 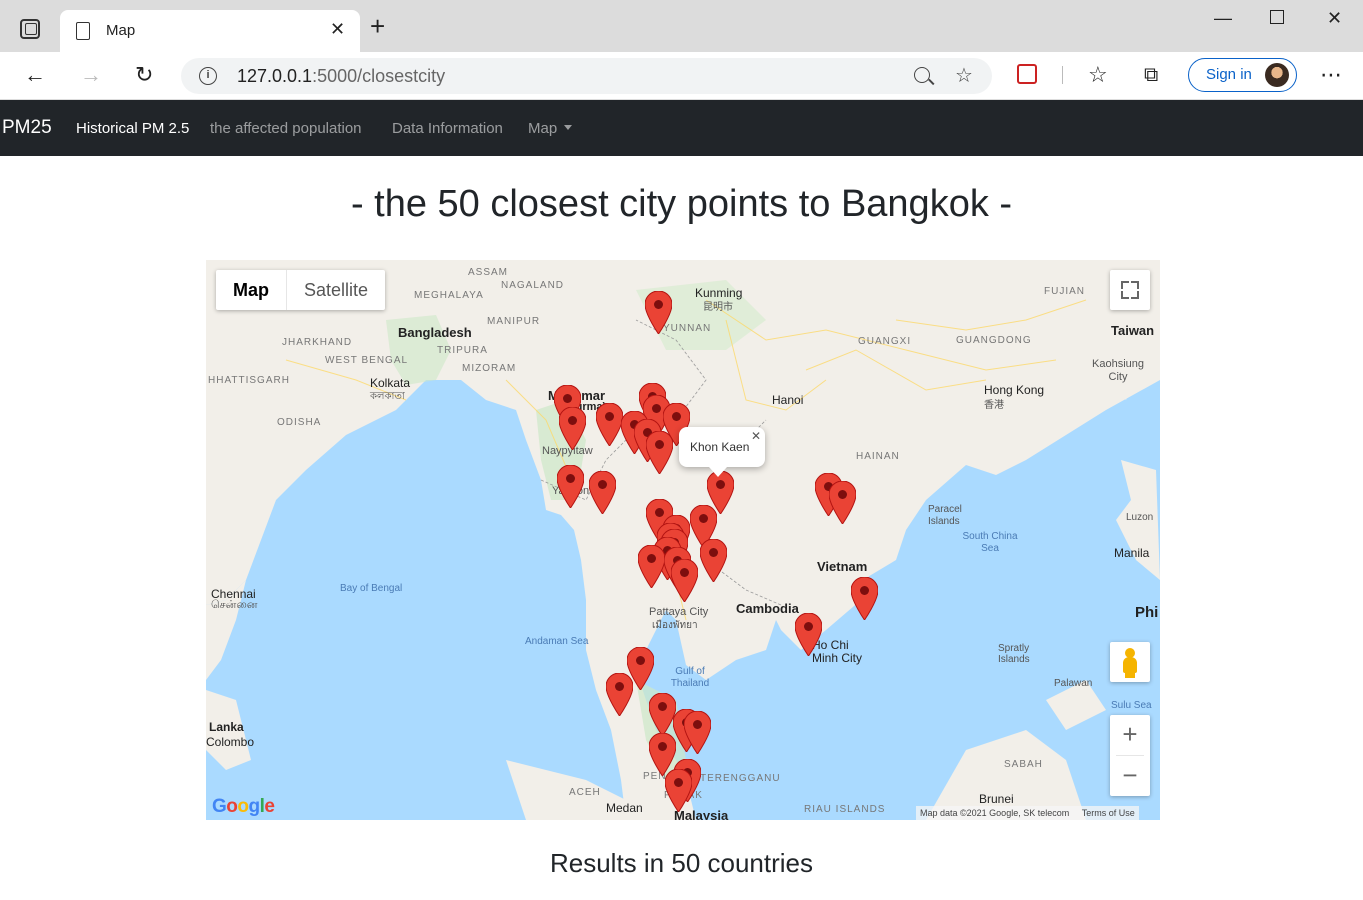 What do you see at coordinates (1132, 553) in the screenshot?
I see `map-label: Manila` at bounding box center [1132, 553].